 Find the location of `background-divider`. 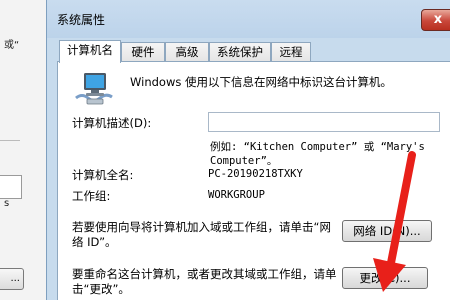

background-divider is located at coordinates (10, 140).